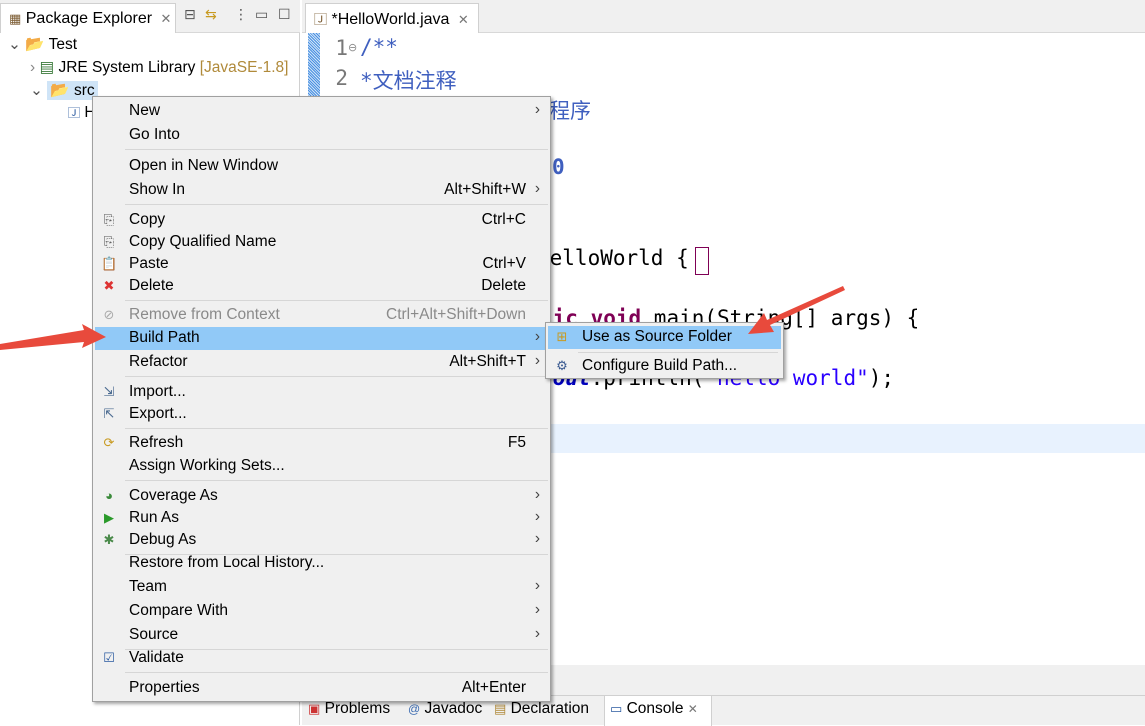 Image resolution: width=1145 pixels, height=726 pixels. What do you see at coordinates (796, 310) in the screenshot?
I see `arrow-right` at bounding box center [796, 310].